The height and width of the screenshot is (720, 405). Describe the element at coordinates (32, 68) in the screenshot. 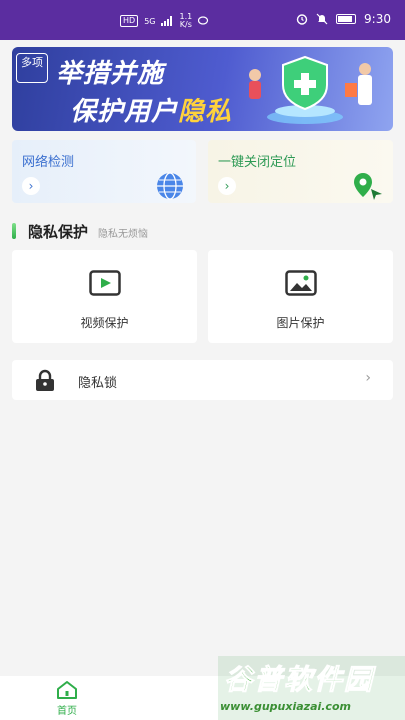

I see `banner-badge: 多项` at that location.